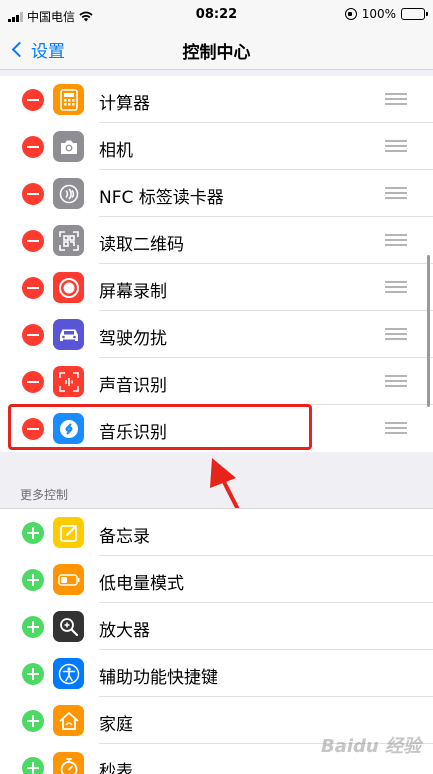 The width and height of the screenshot is (433, 774). Describe the element at coordinates (116, 768) in the screenshot. I see `control-label: 秒表` at that location.